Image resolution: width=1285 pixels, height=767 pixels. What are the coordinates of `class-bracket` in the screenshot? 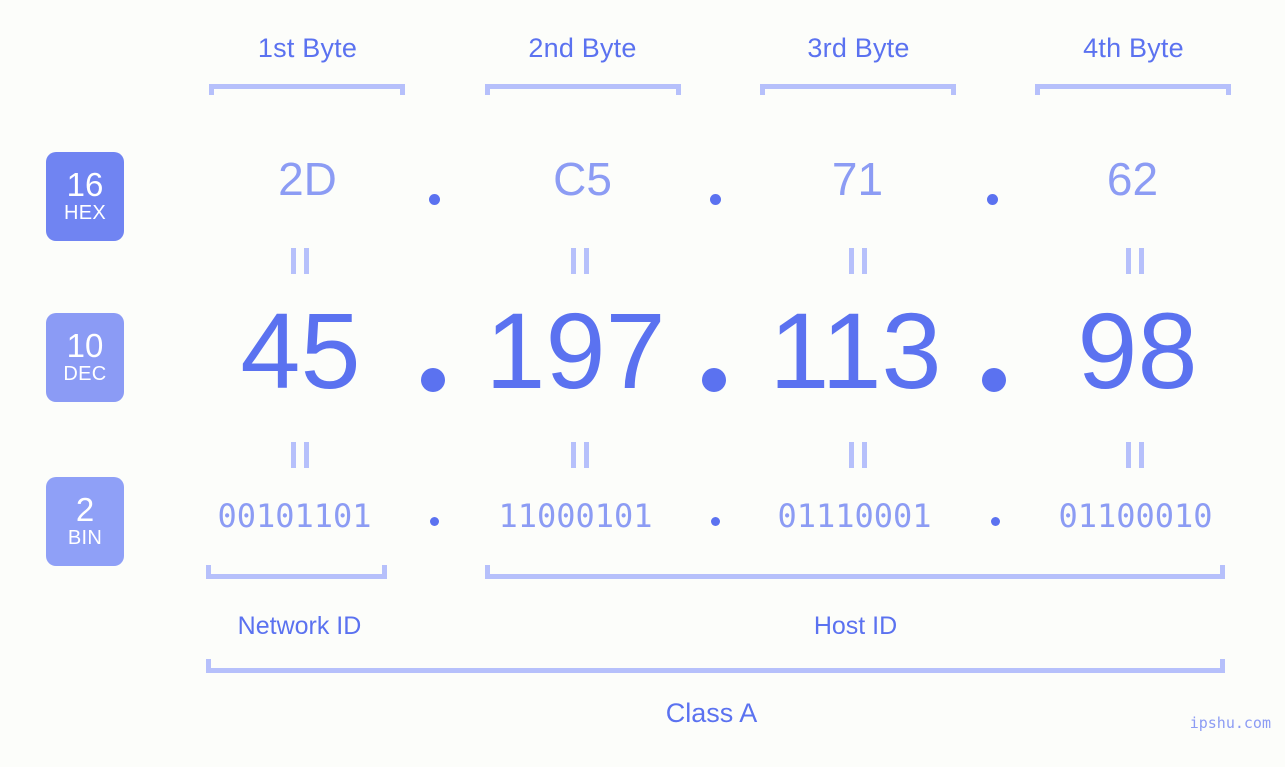 It's located at (715, 666).